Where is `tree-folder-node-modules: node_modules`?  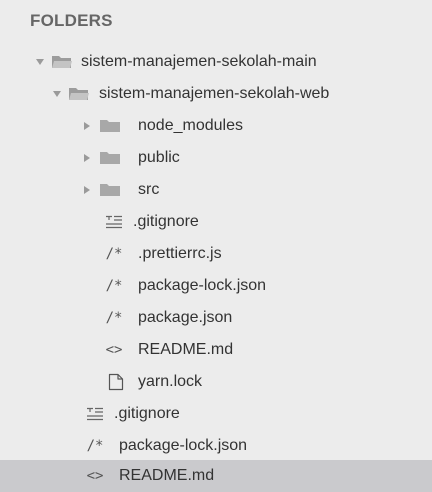
tree-folder-node-modules: node_modules is located at coordinates (216, 126).